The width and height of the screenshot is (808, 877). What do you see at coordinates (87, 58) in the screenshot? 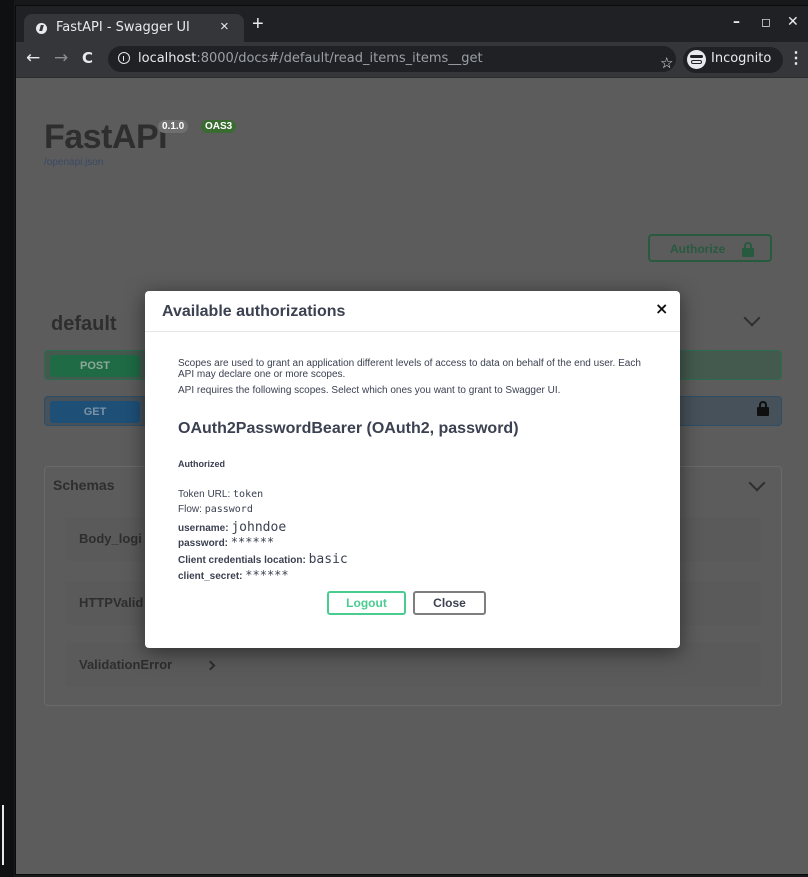
I see `reload-button: C` at bounding box center [87, 58].